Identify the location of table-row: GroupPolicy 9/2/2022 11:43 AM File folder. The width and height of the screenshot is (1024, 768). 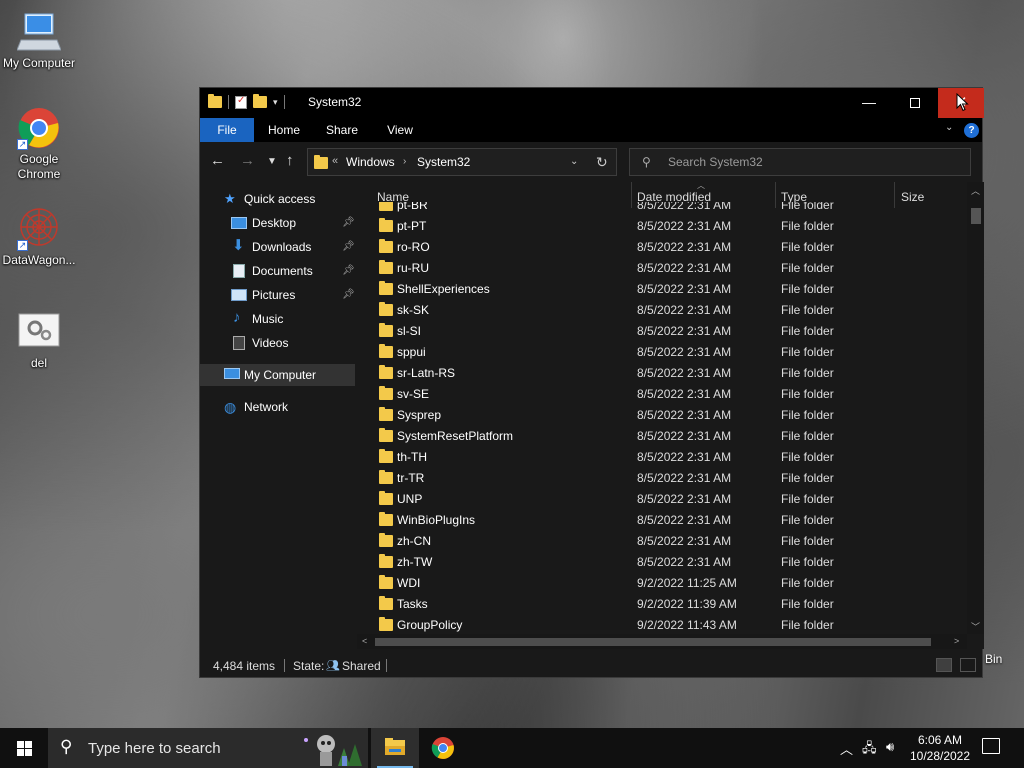
(662, 624).